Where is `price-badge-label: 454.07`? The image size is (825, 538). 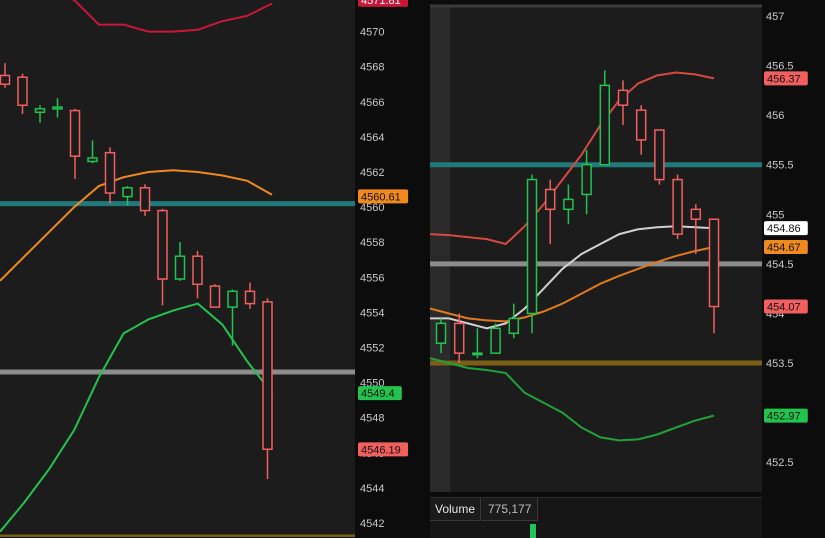 price-badge-label: 454.07 is located at coordinates (784, 308).